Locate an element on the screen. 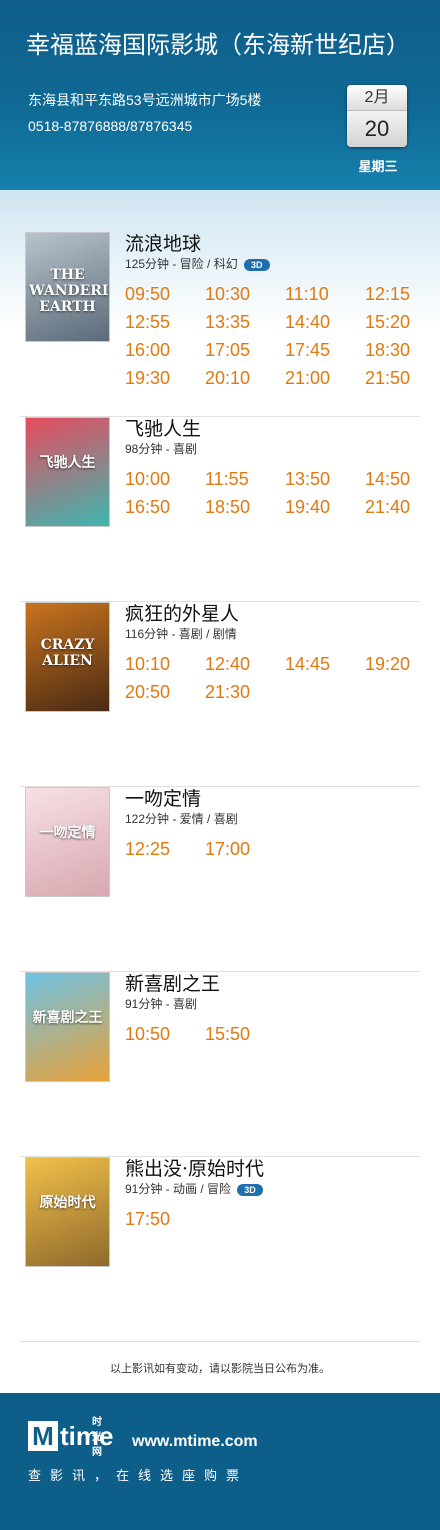  showtime-button: 21:00 is located at coordinates (320, 378).